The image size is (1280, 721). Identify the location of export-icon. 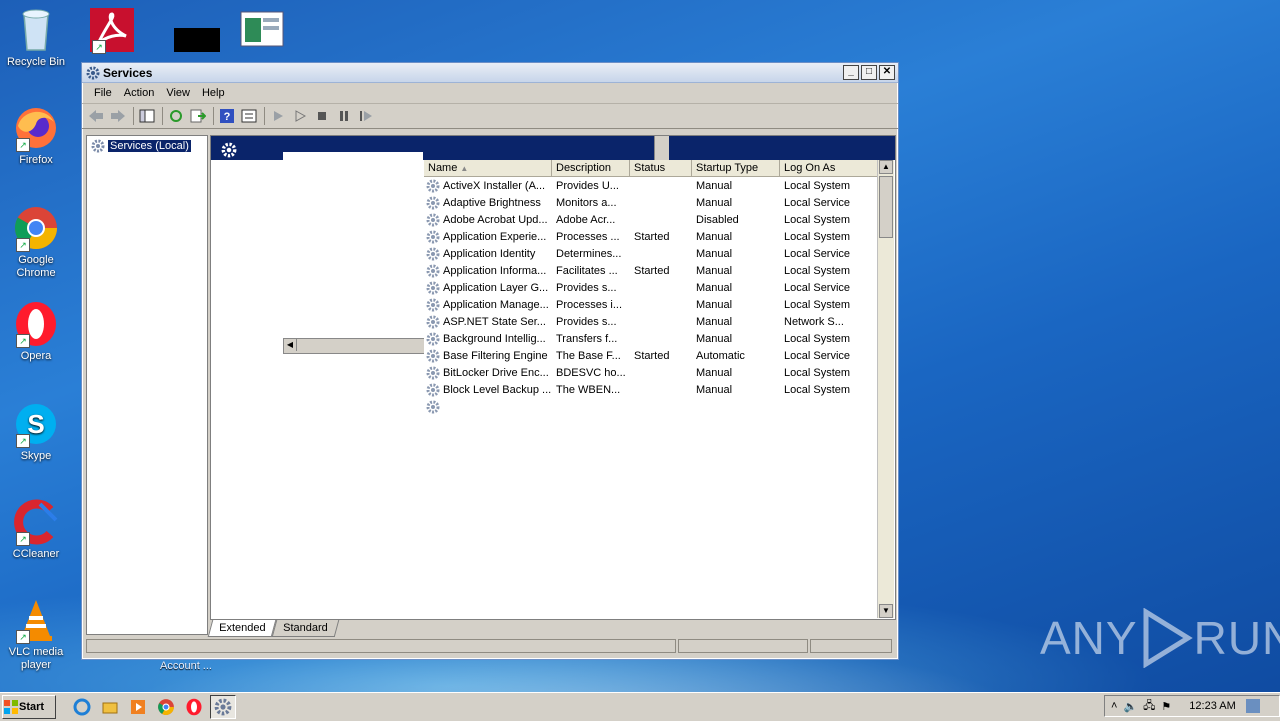
(198, 116).